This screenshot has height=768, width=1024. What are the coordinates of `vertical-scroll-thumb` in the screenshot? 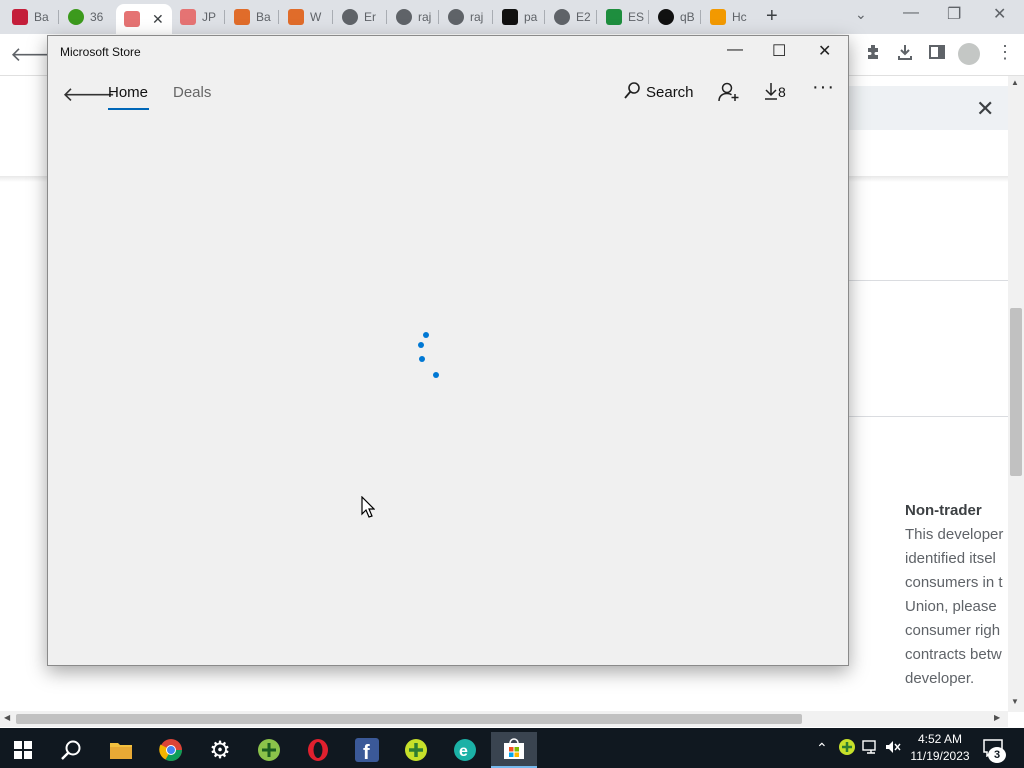 It's located at (1016, 392).